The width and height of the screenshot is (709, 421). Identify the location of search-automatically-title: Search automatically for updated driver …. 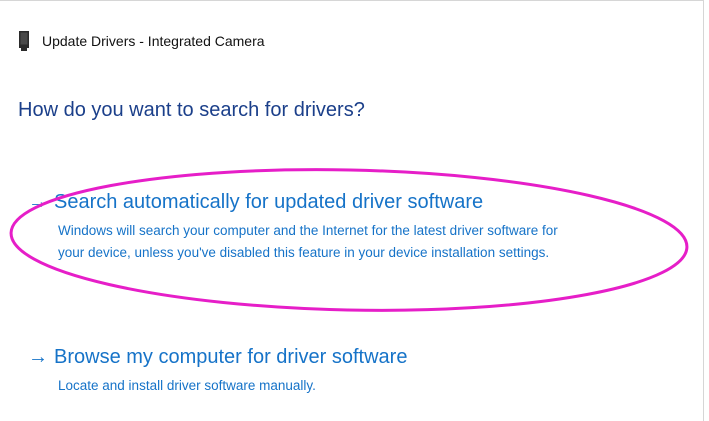
(268, 202).